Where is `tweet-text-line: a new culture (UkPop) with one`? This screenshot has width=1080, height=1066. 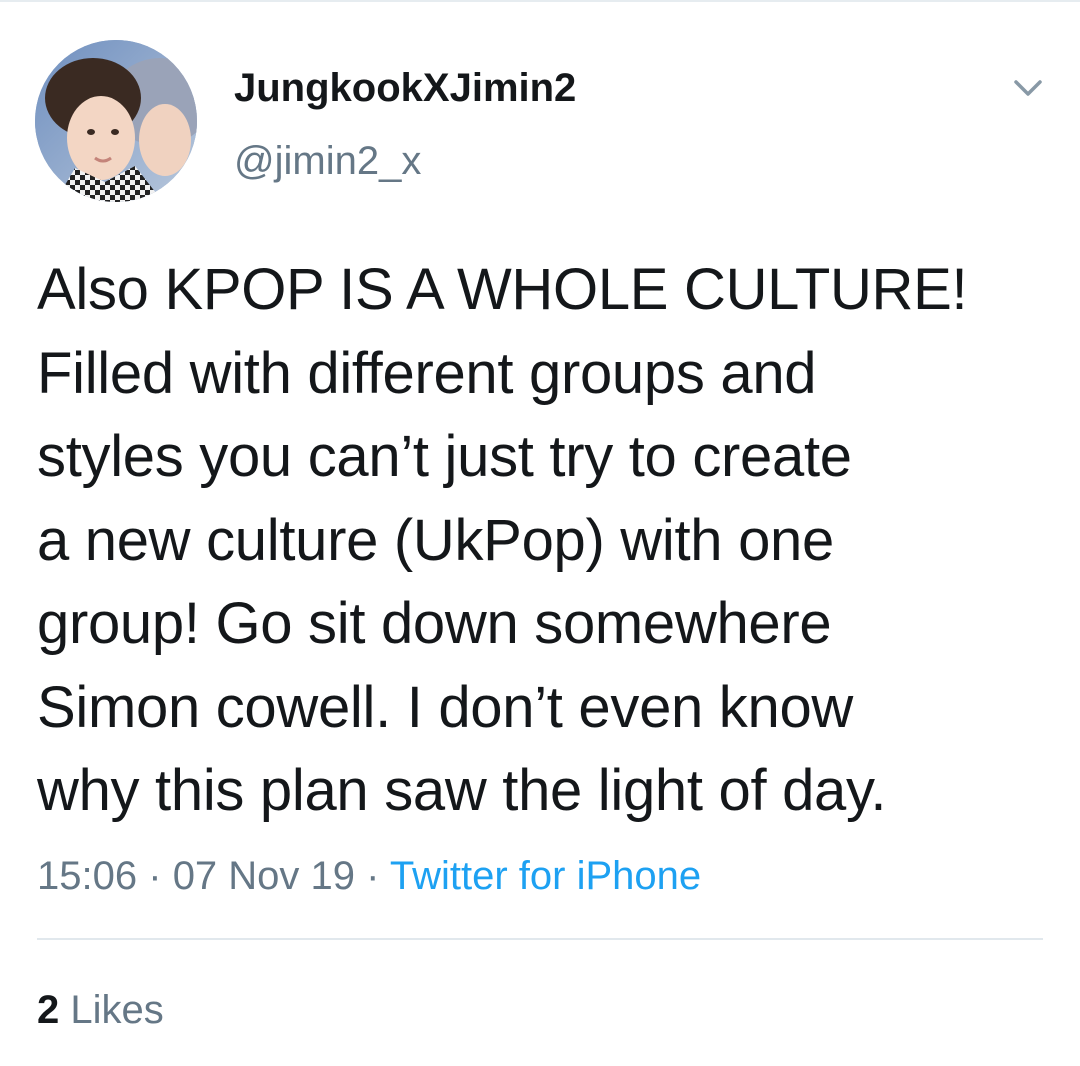 tweet-text-line: a new culture (UkPop) with one is located at coordinates (435, 540).